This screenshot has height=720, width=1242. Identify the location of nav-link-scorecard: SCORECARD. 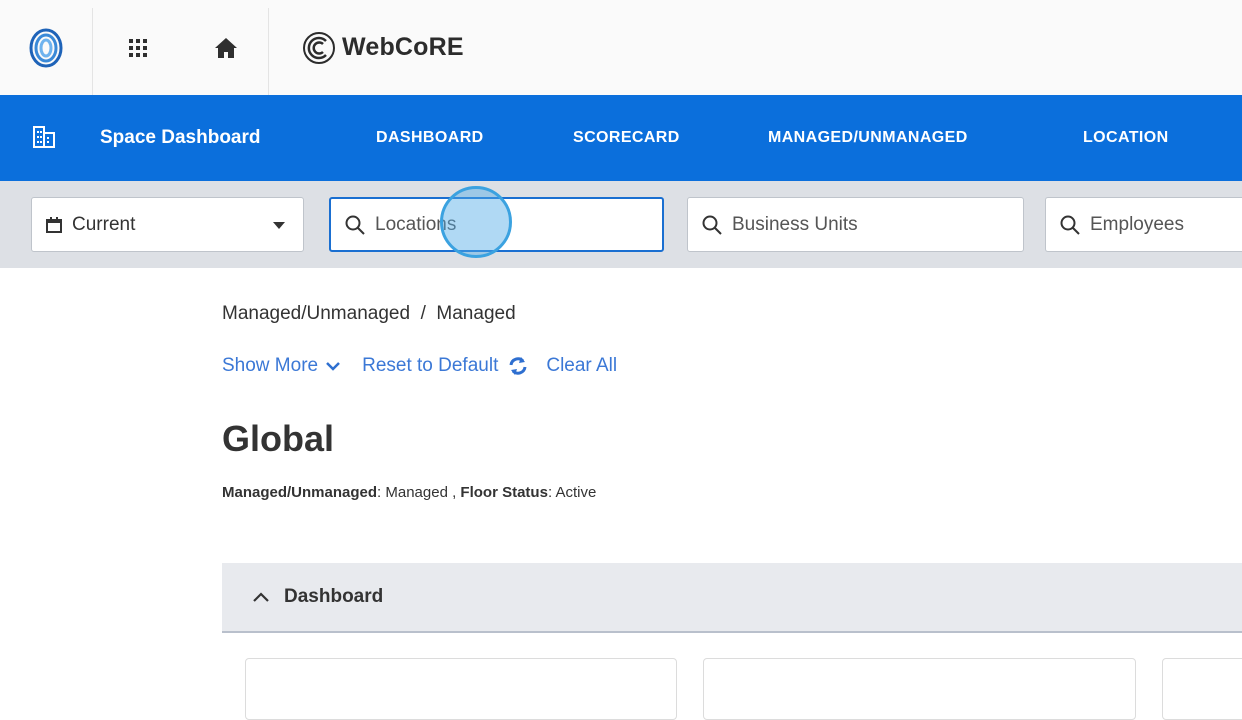
(626, 138).